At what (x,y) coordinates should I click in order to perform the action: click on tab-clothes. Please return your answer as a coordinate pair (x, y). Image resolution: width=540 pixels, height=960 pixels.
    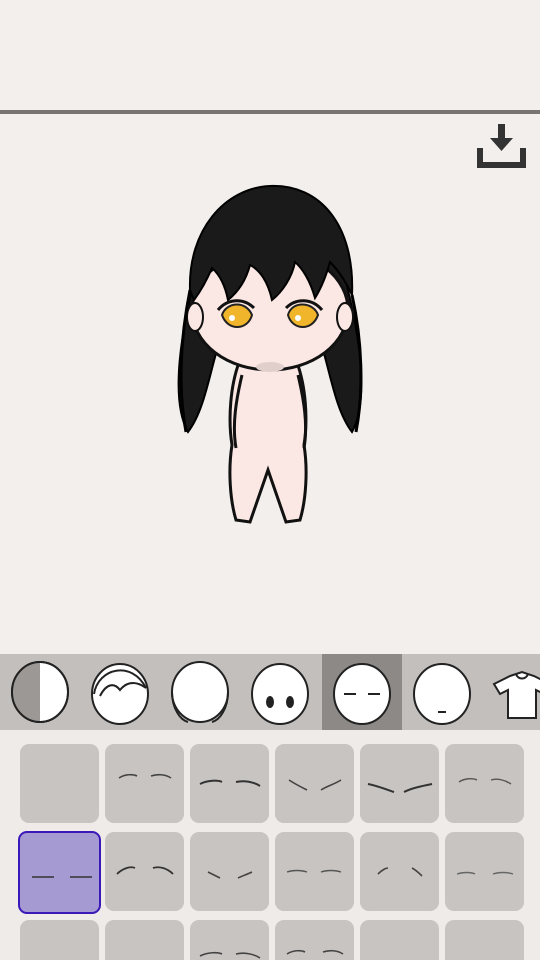
    Looking at the image, I should click on (511, 692).